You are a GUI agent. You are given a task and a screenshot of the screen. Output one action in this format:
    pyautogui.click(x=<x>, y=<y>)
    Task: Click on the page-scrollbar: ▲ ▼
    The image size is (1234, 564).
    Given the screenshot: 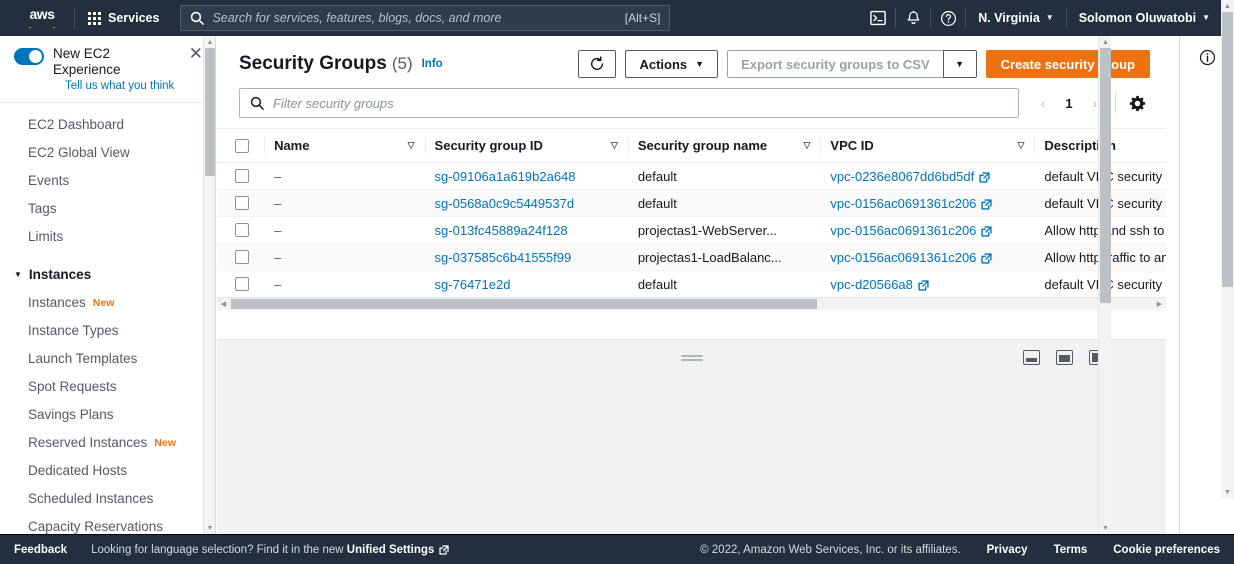 What is the action you would take?
    pyautogui.click(x=1227, y=249)
    